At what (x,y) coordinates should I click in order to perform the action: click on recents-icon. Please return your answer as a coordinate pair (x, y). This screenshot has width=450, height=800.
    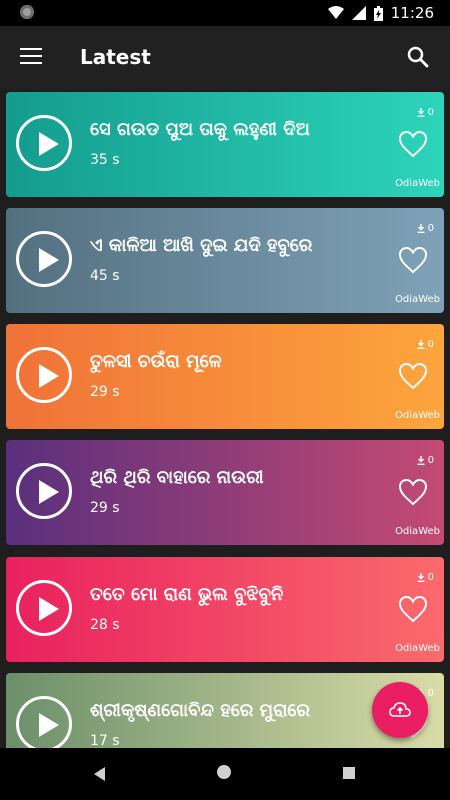
    Looking at the image, I should click on (349, 773).